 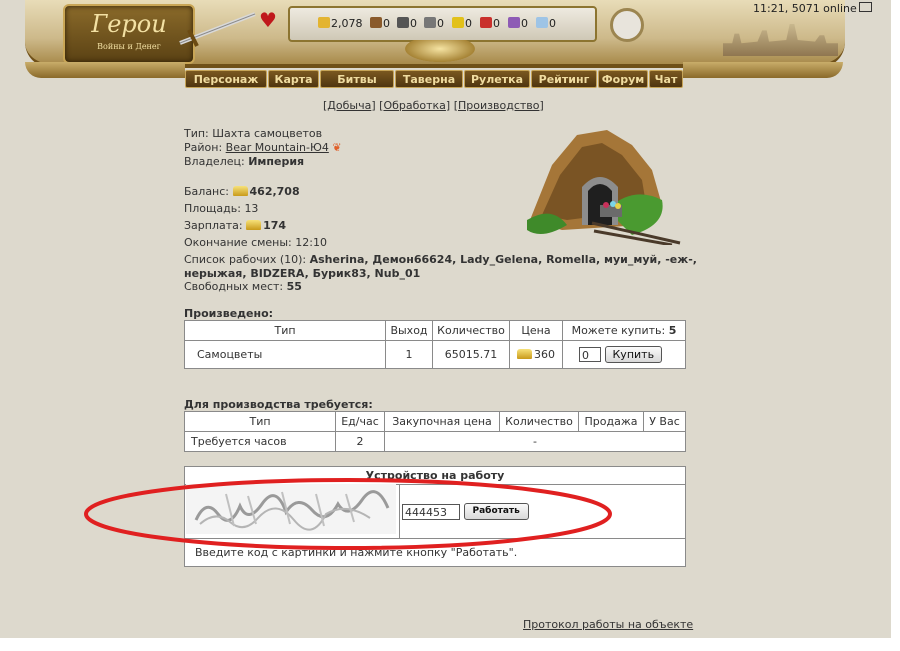 What do you see at coordinates (221, 208) in the screenshot?
I see `info-area: Площадь: 13` at bounding box center [221, 208].